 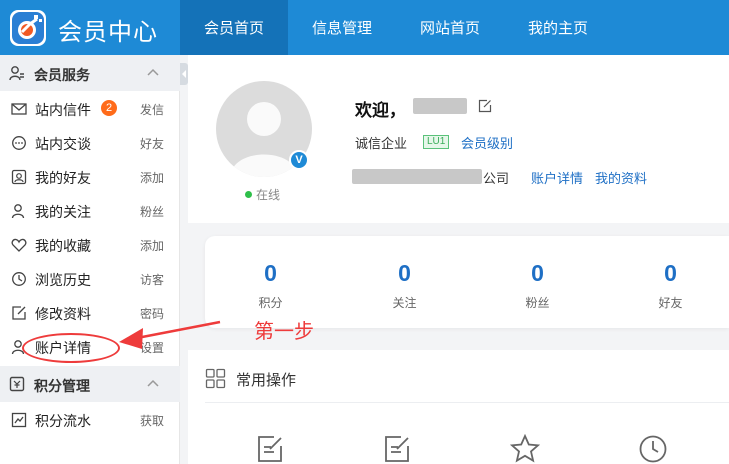 I want to click on top-nav: 会员首页 信息管理 网站首页 我的主页, so click(x=396, y=27).